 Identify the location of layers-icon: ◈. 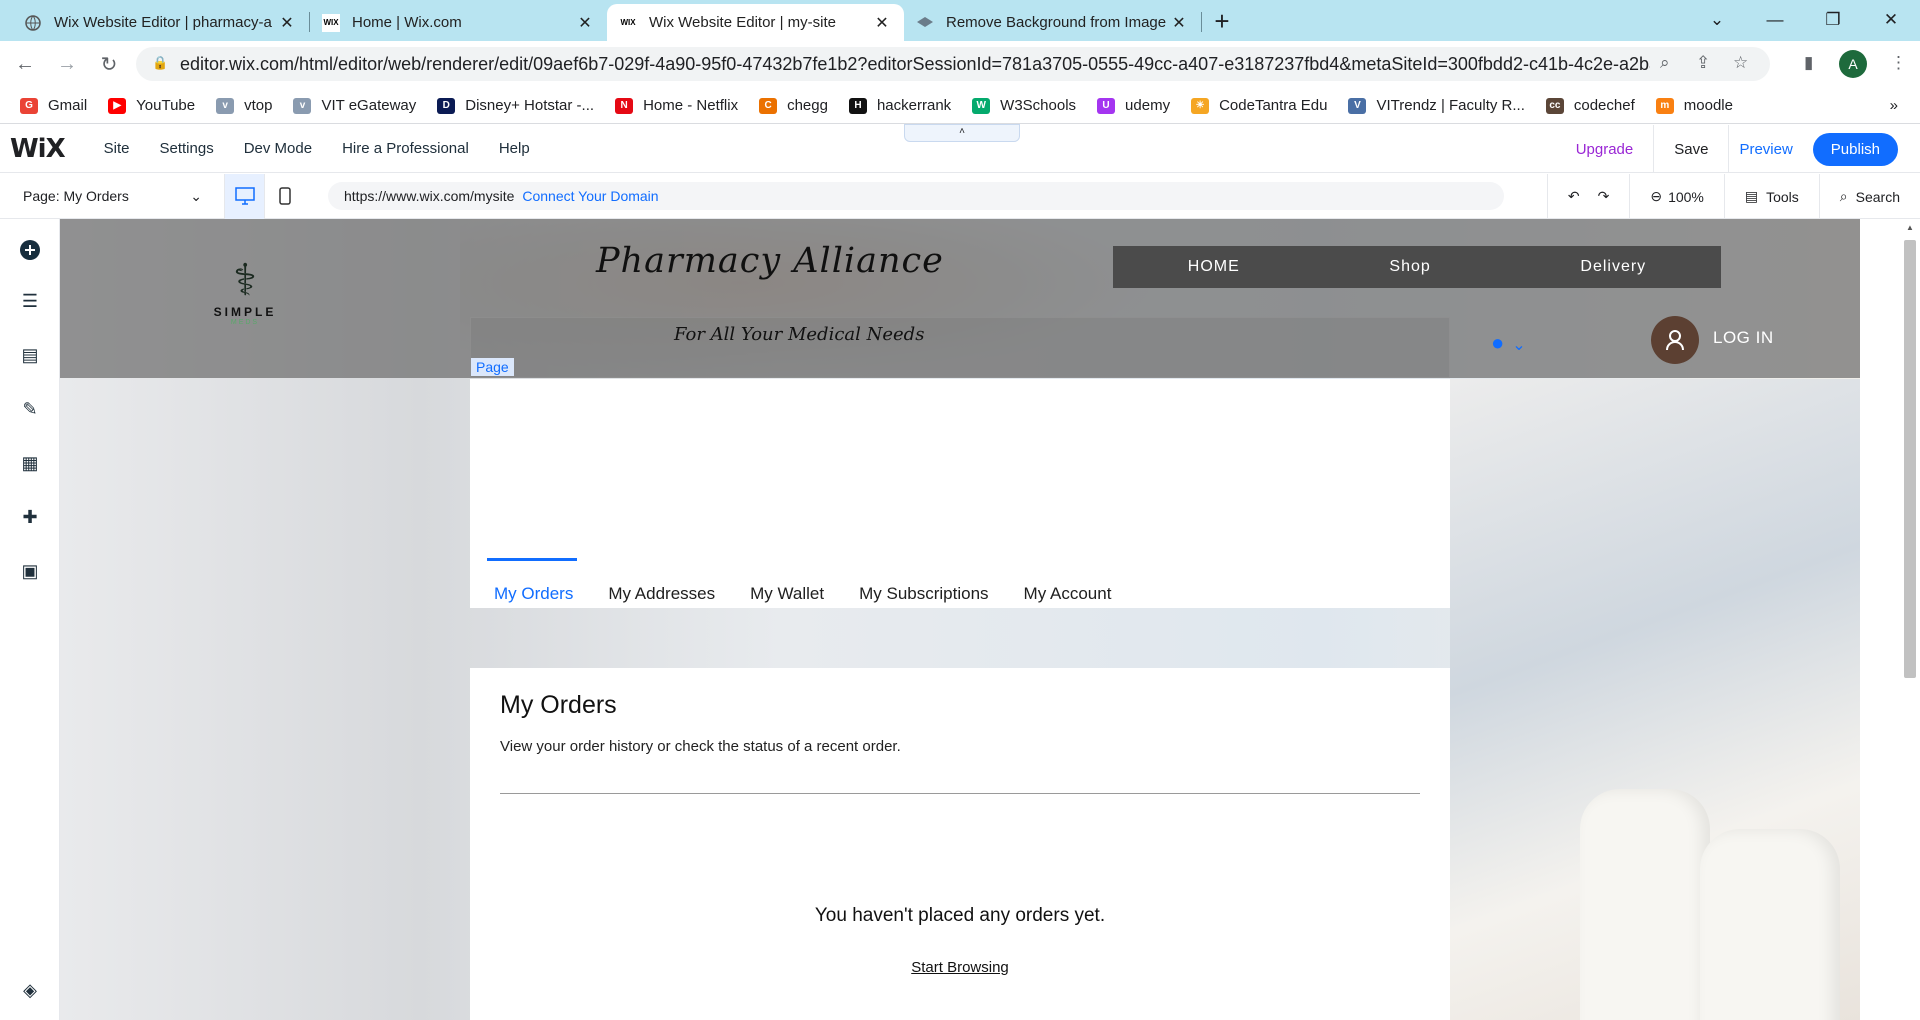
(30, 992).